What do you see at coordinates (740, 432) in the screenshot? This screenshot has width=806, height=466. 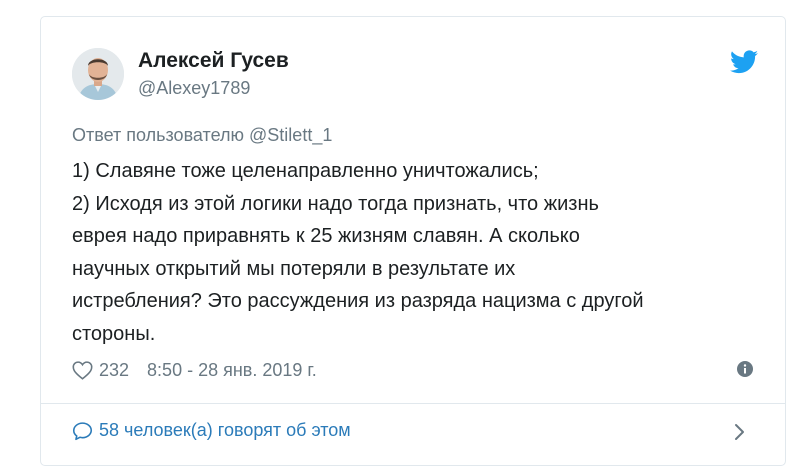 I see `chevron-right-icon` at bounding box center [740, 432].